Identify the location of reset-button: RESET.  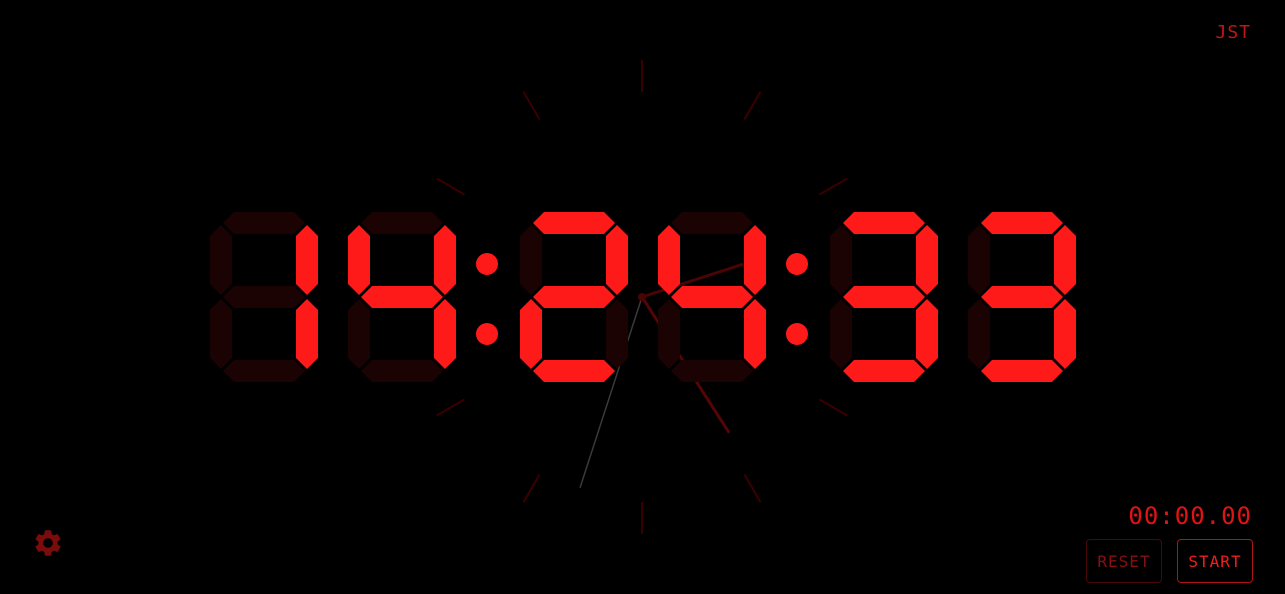
(1124, 561).